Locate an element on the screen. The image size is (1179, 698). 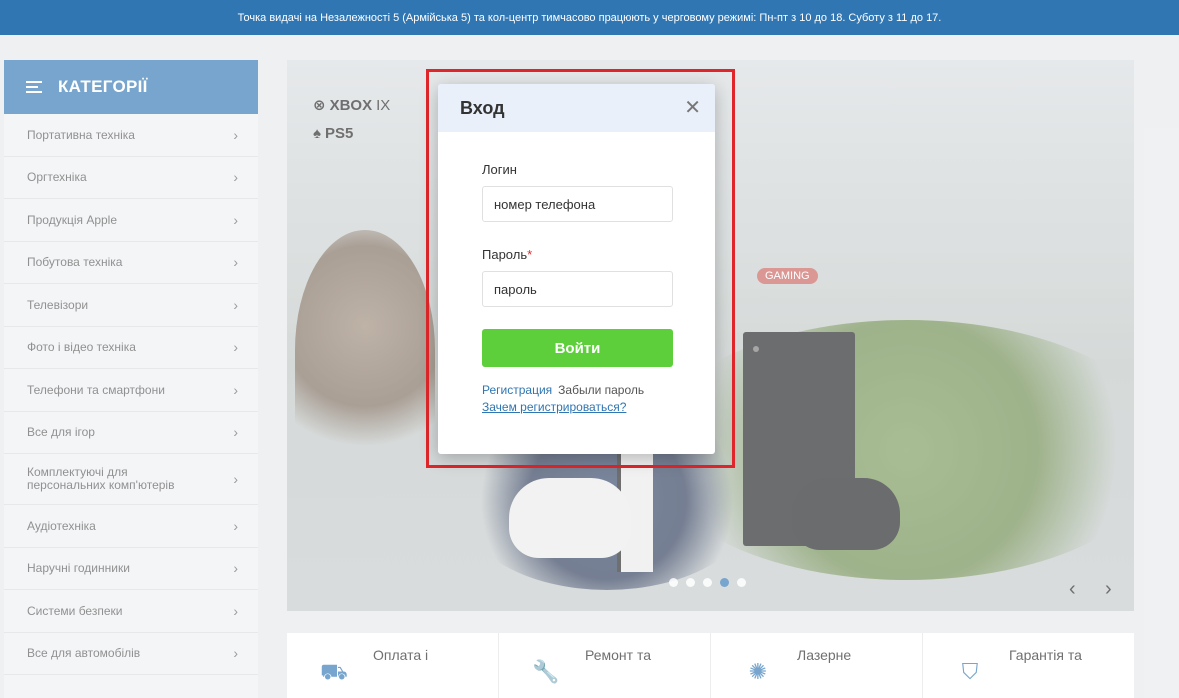
login-input is located at coordinates (577, 204).